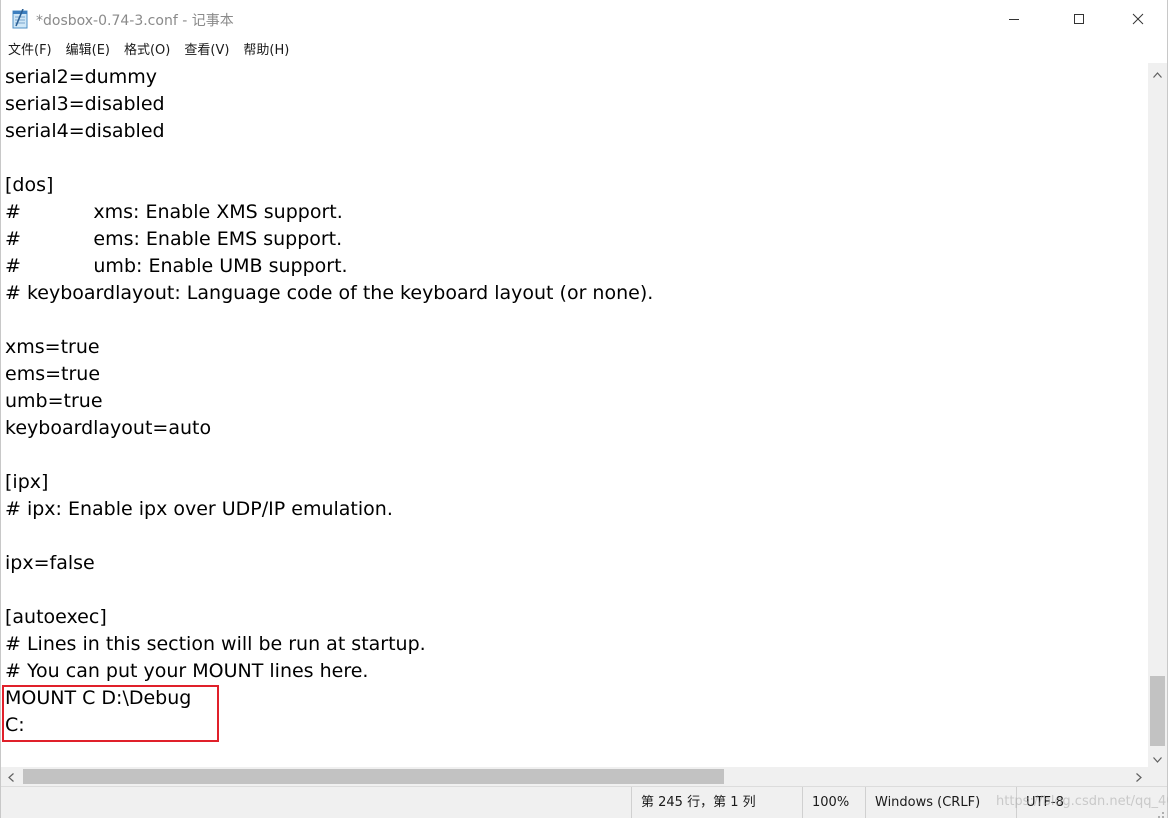 This screenshot has width=1168, height=823. Describe the element at coordinates (1159, 811) in the screenshot. I see `resize-grip-icon` at that location.